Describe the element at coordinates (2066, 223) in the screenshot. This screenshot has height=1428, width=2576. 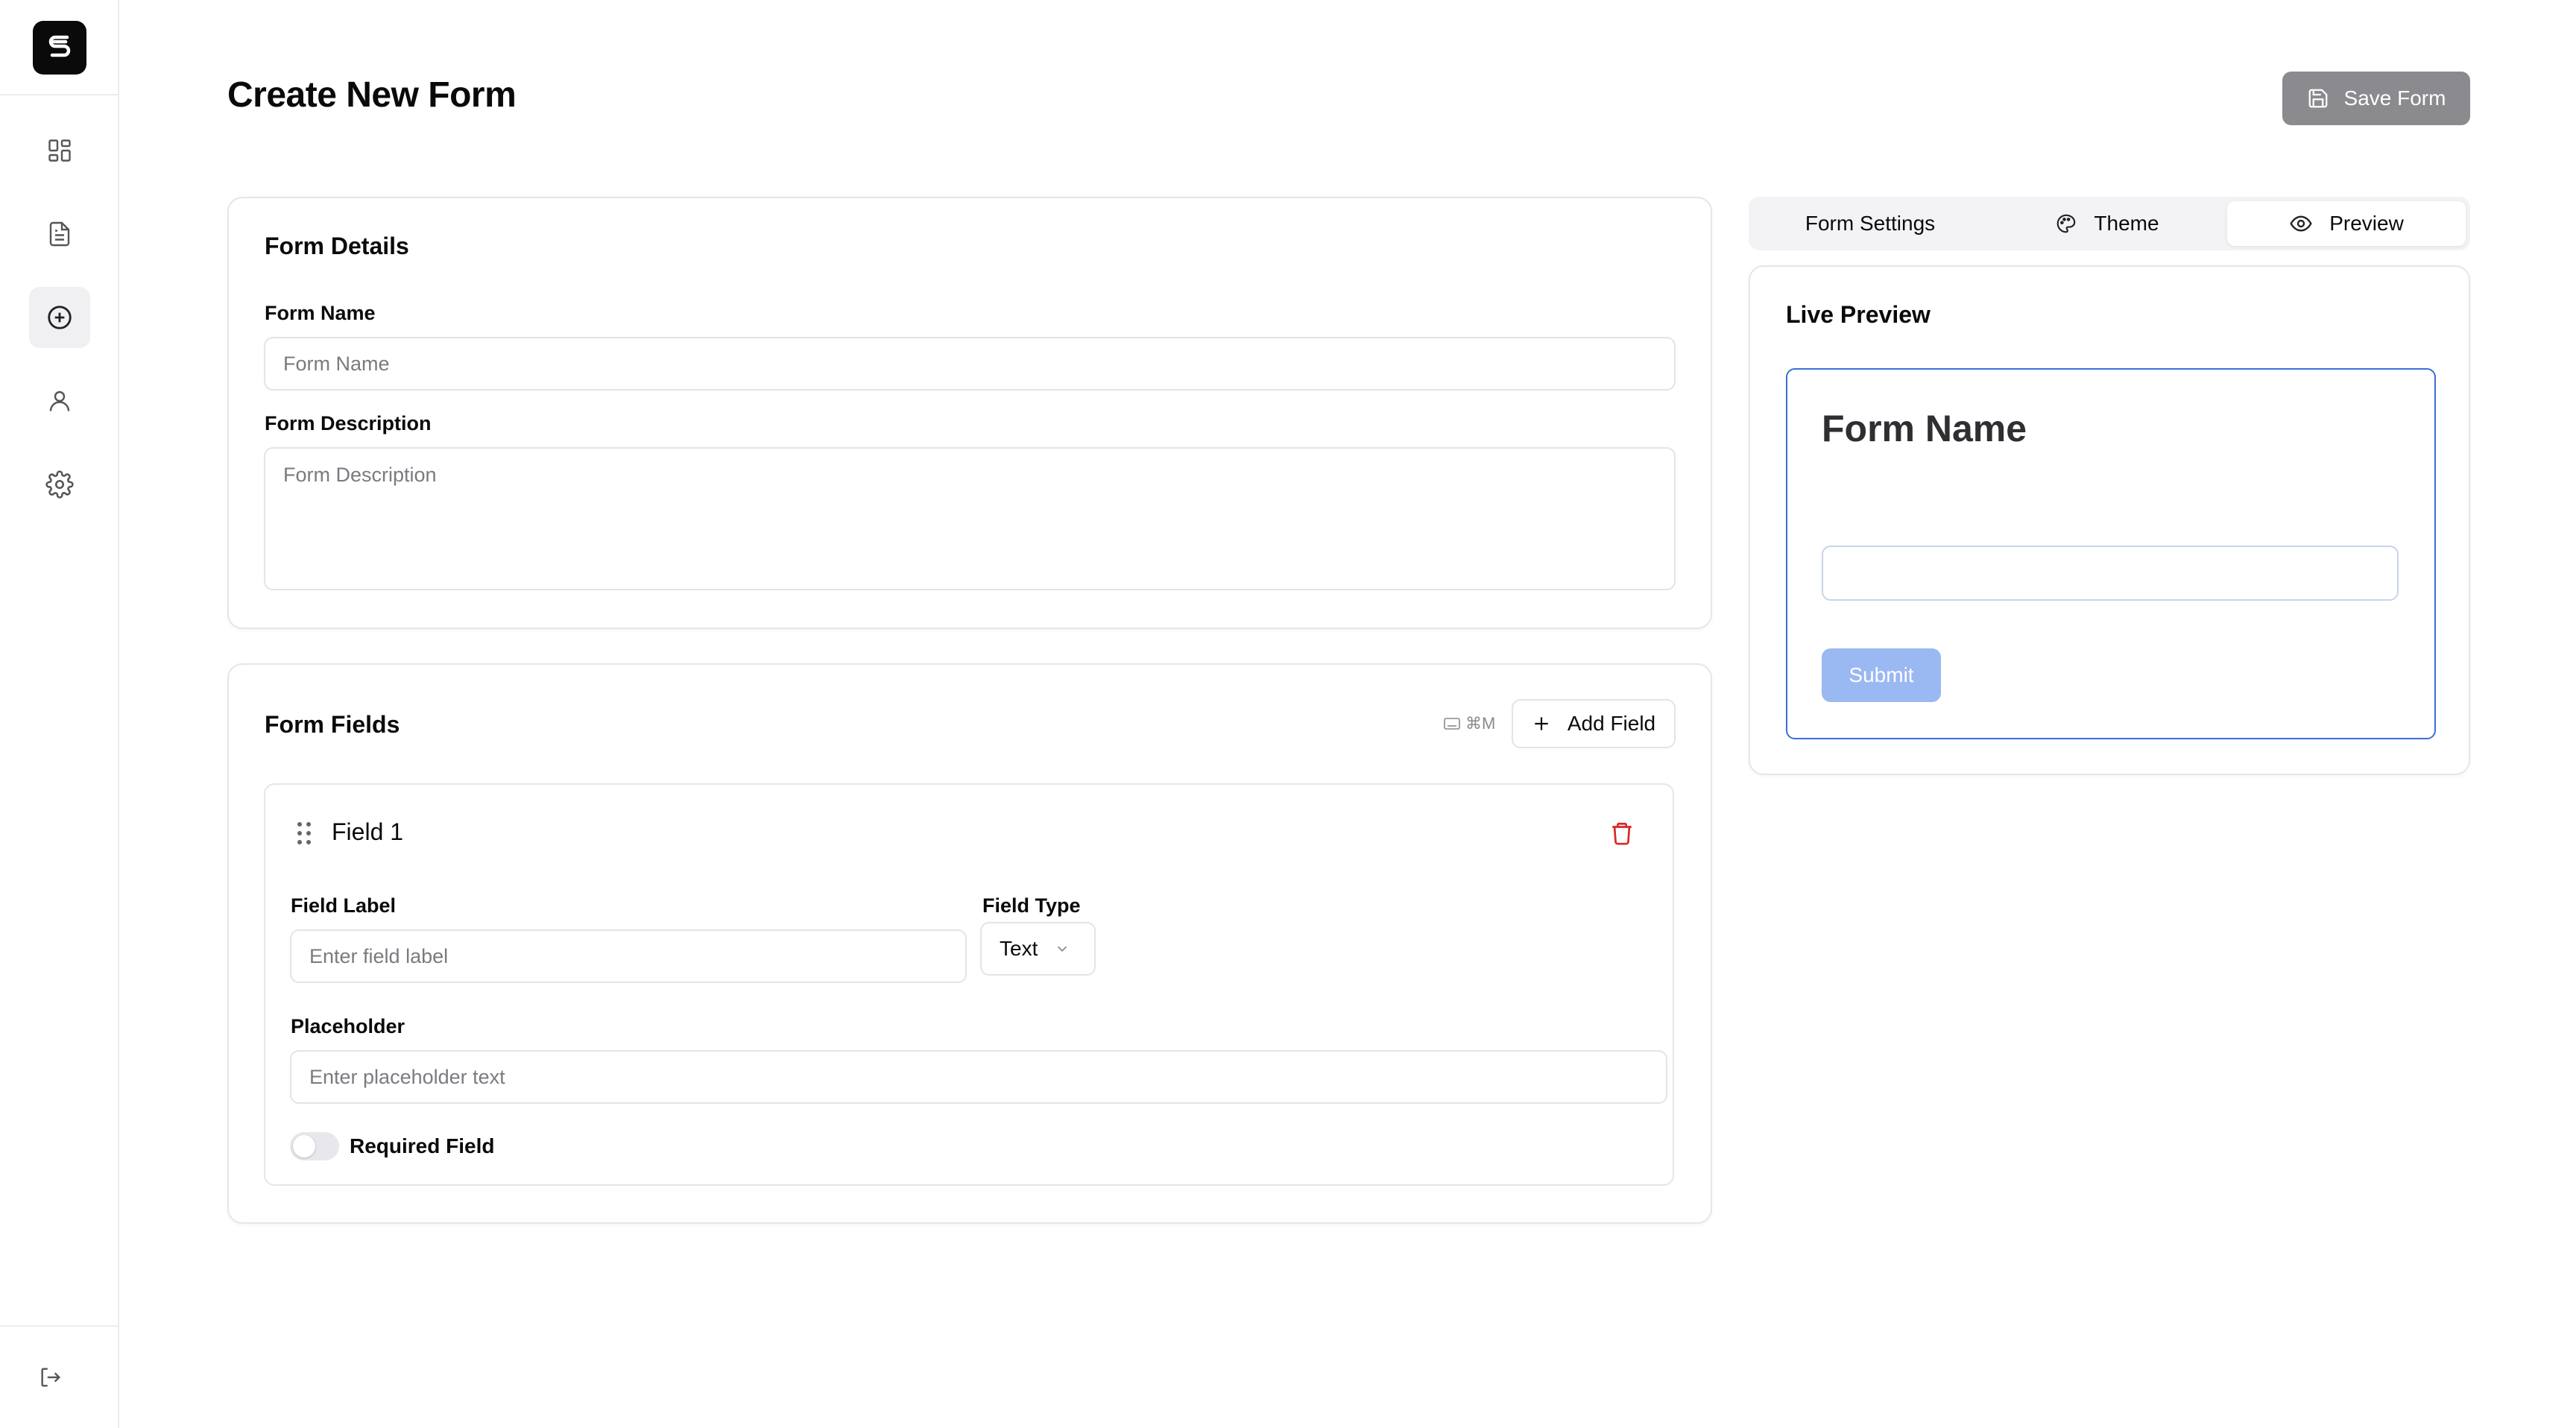
I see `palette-icon` at that location.